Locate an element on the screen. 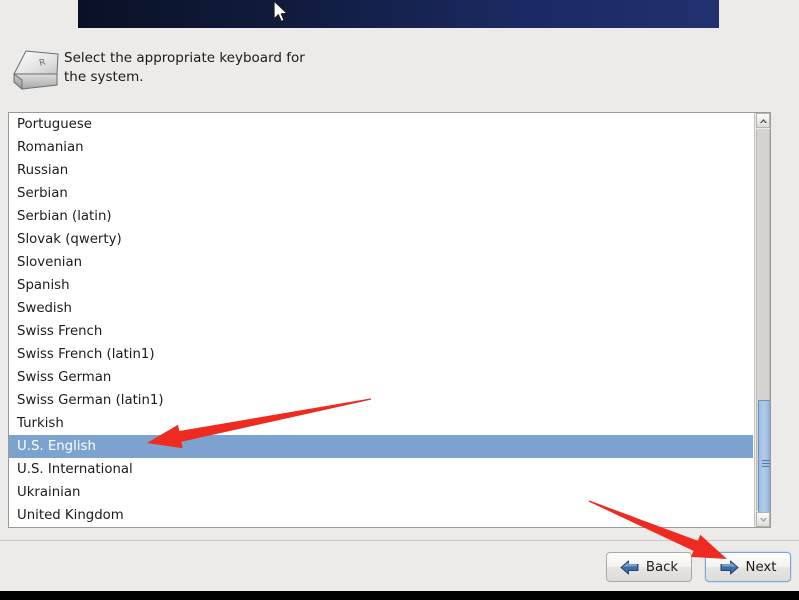 This screenshot has height=600, width=799. scrollbar-track is located at coordinates (763, 328).